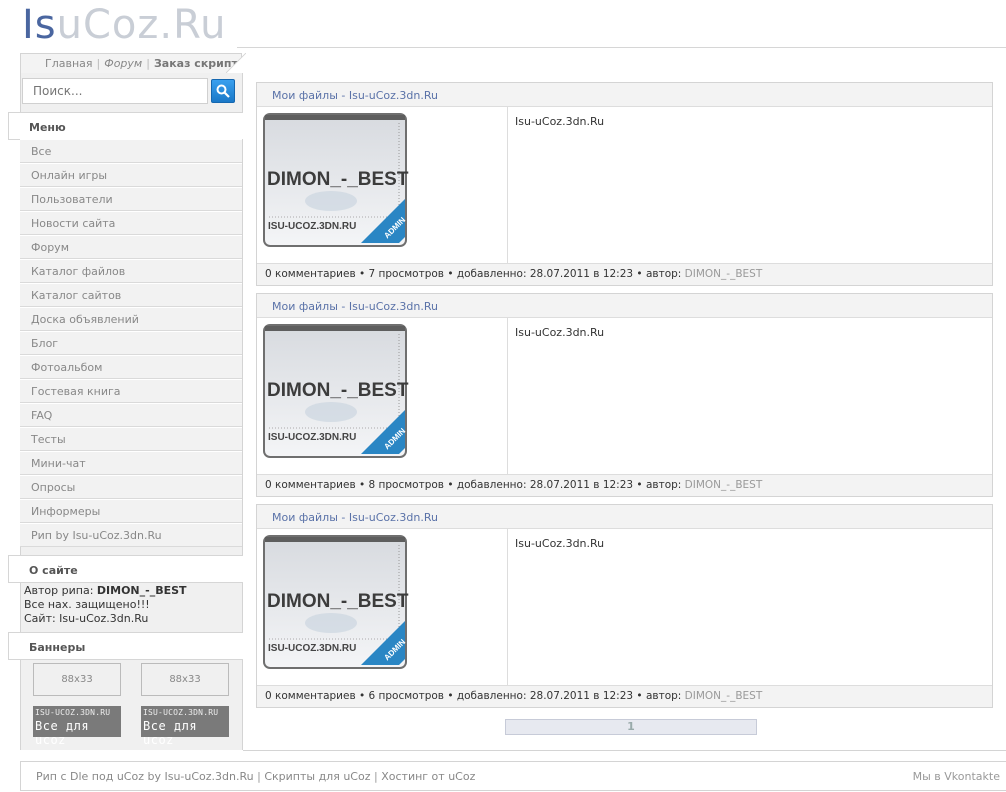 The width and height of the screenshot is (1006, 792). What do you see at coordinates (131, 319) in the screenshot?
I see `sidebar-menu-item: Доска объявлений` at bounding box center [131, 319].